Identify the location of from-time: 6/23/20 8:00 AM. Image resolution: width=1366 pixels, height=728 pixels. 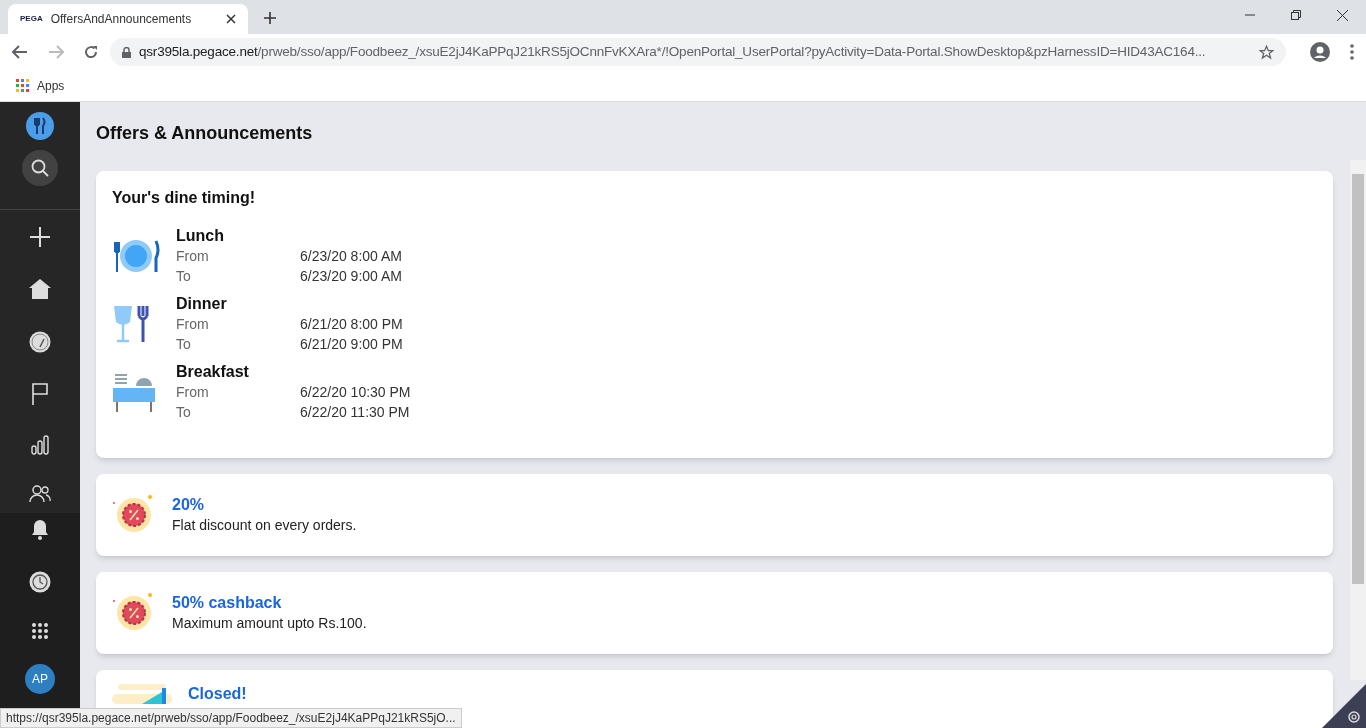
(351, 256).